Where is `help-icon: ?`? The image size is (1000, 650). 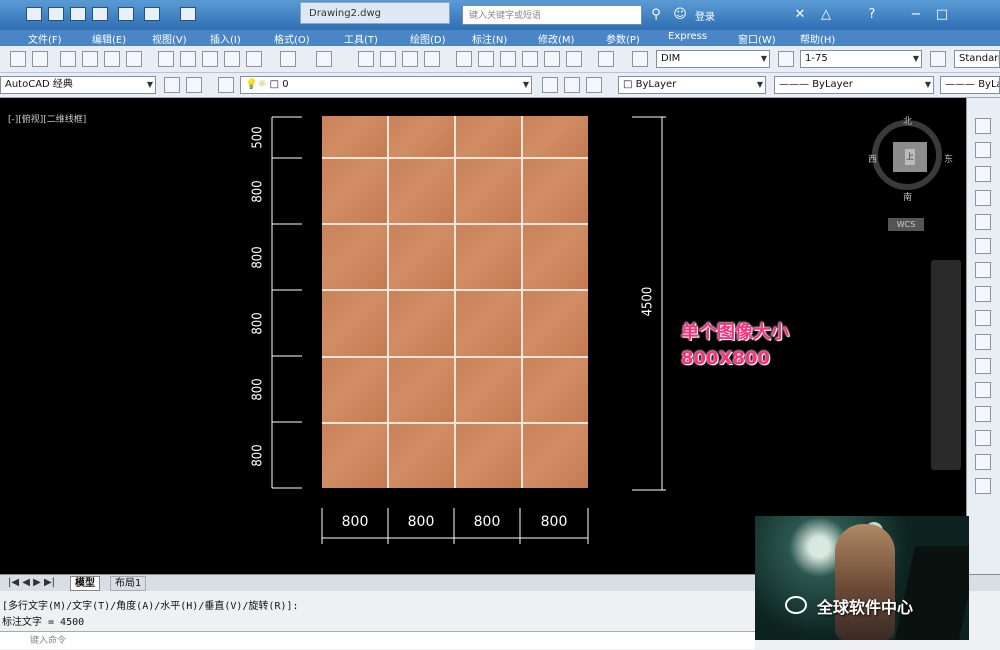
help-icon: ? is located at coordinates (872, 15).